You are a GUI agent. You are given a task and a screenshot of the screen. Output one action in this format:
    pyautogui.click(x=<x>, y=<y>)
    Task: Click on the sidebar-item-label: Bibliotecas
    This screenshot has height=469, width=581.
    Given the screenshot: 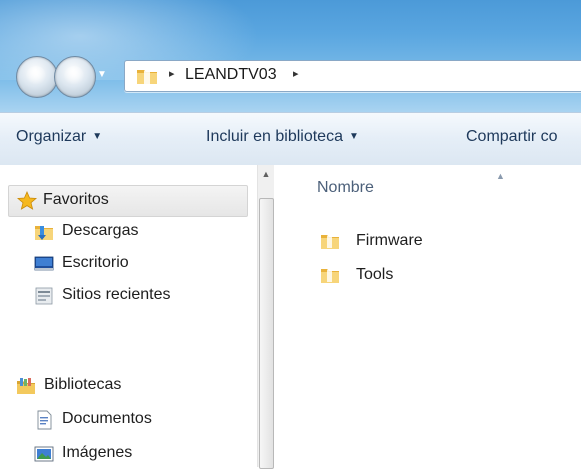 What is the action you would take?
    pyautogui.click(x=83, y=384)
    